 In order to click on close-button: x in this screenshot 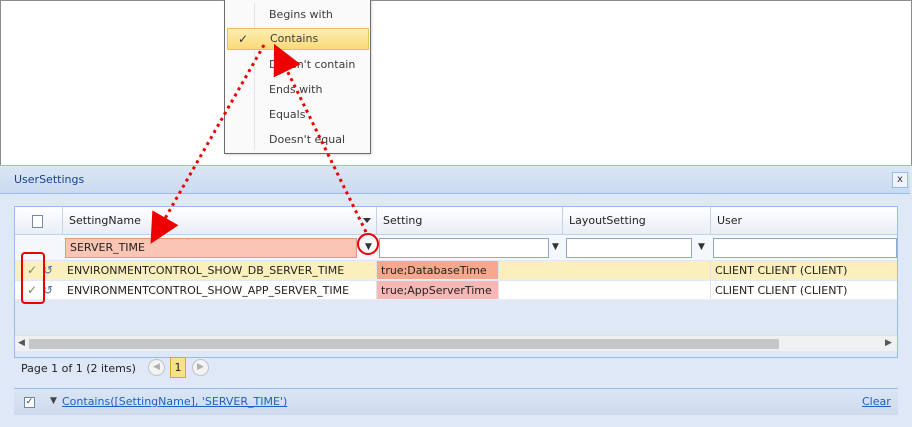, I will do `click(900, 180)`.